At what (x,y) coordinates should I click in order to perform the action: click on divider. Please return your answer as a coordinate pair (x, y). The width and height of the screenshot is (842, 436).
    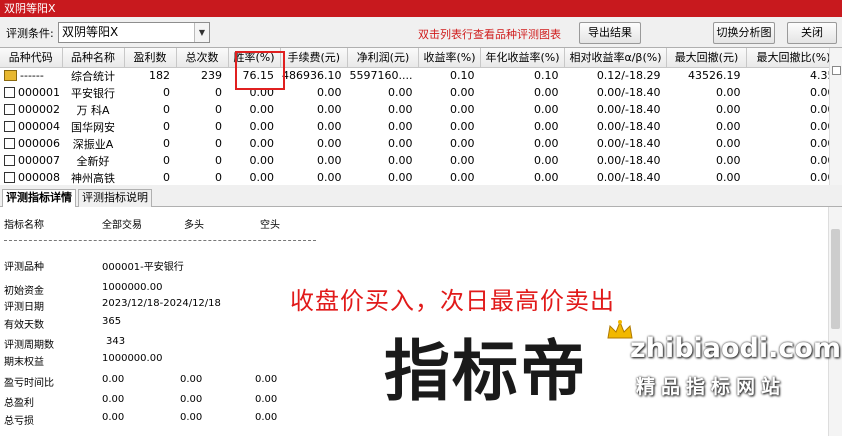
    Looking at the image, I should click on (160, 240).